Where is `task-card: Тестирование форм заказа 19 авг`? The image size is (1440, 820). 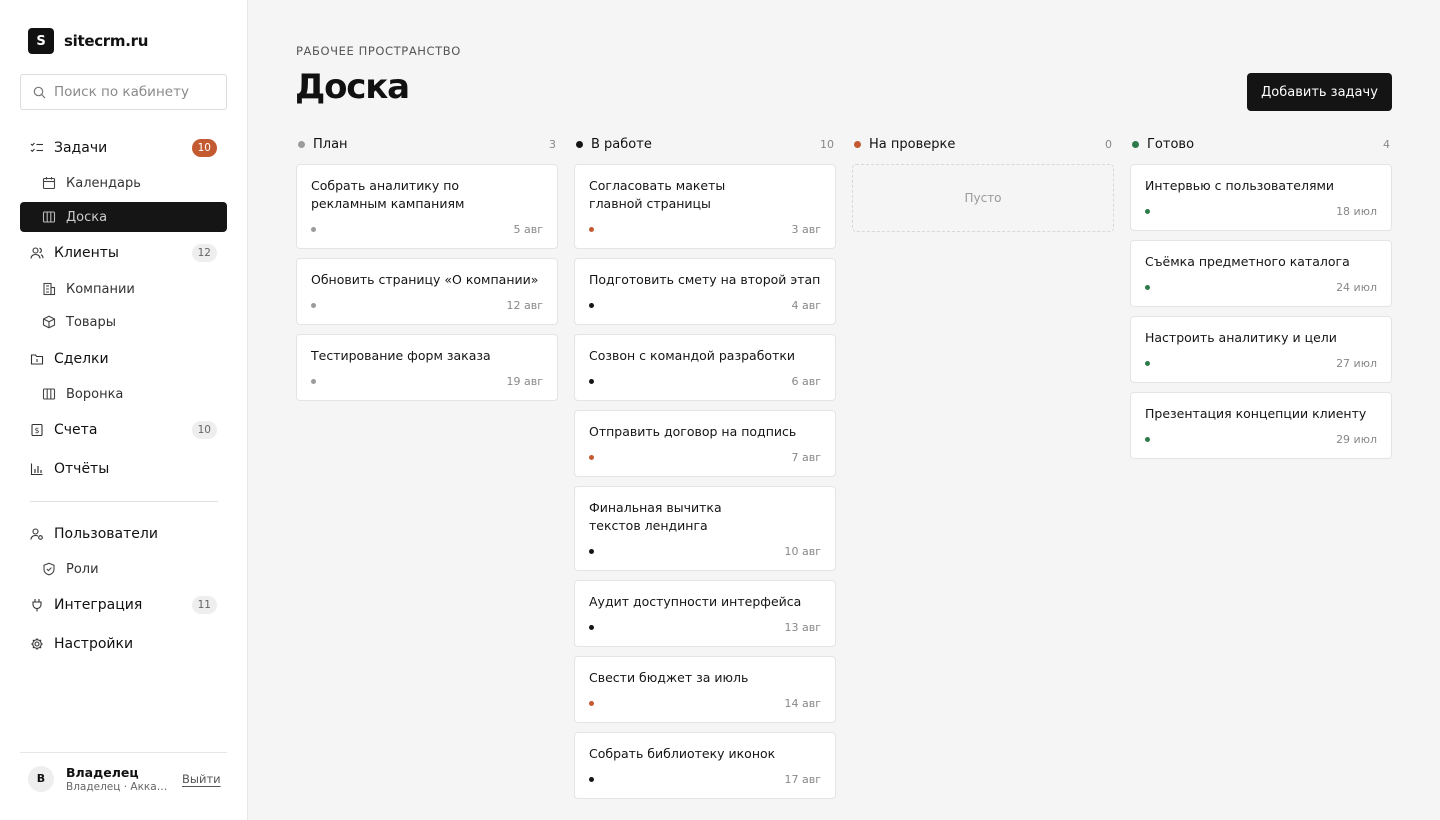 task-card: Тестирование форм заказа 19 авг is located at coordinates (427, 367).